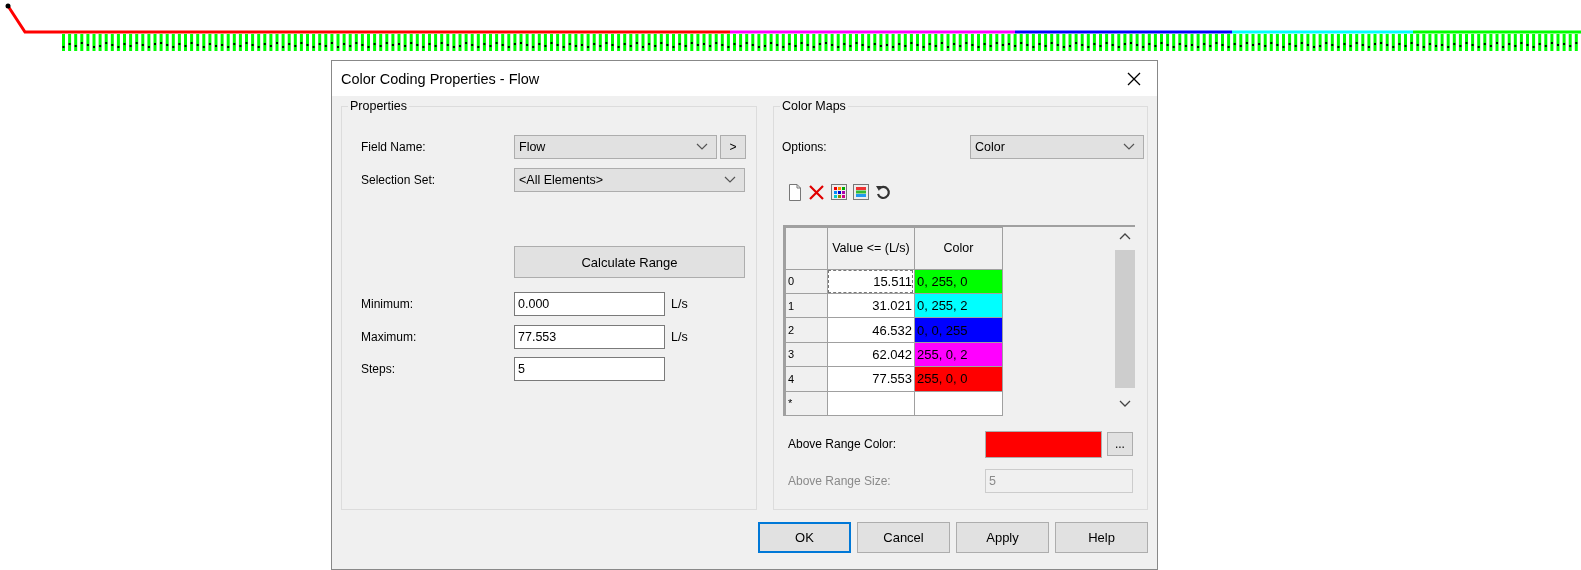 Image resolution: width=1581 pixels, height=570 pixels. Describe the element at coordinates (398, 180) in the screenshot. I see `field-label: Selection Set:` at that location.